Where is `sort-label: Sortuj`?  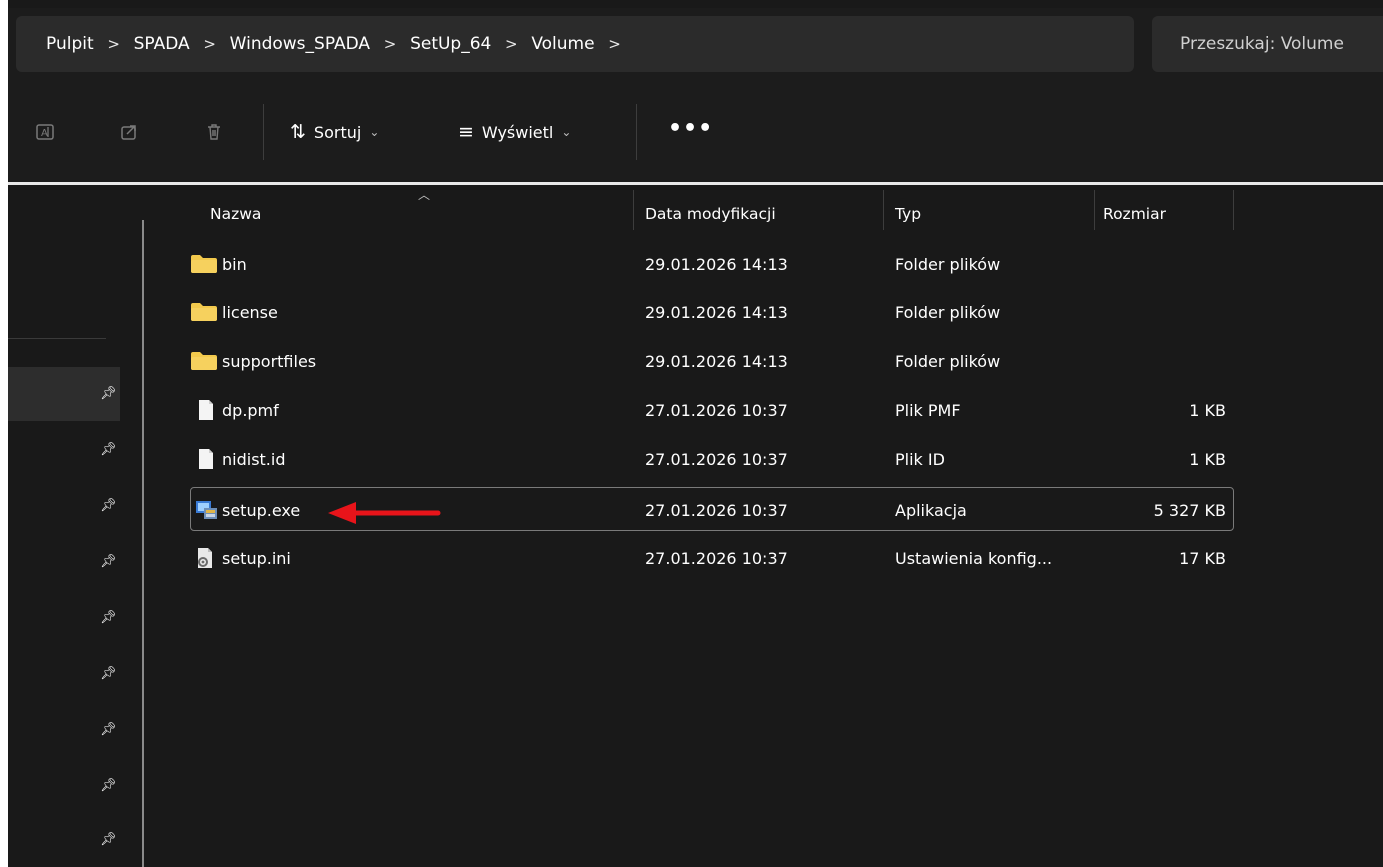
sort-label: Sortuj is located at coordinates (337, 132).